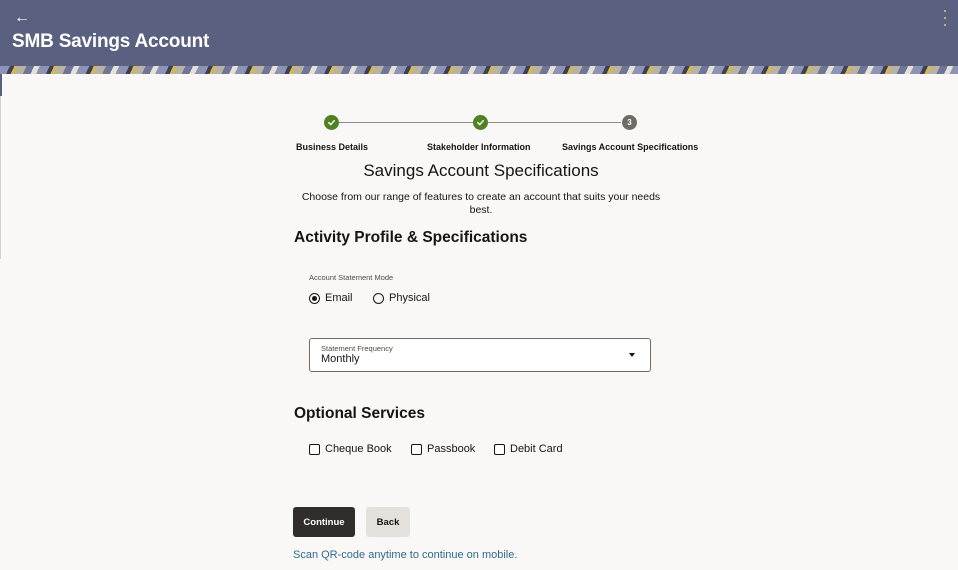  Describe the element at coordinates (1, 85) in the screenshot. I see `side-indicator` at that location.